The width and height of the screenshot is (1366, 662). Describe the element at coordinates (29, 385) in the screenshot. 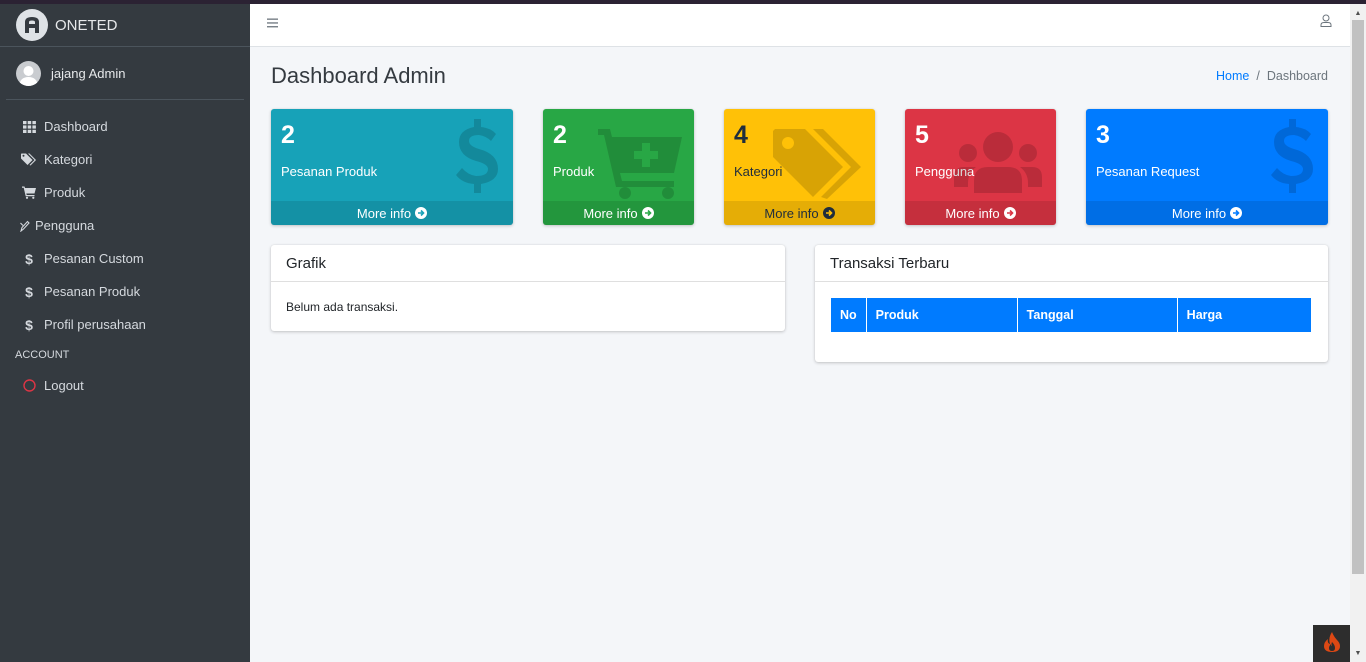

I see `circle-icon` at that location.